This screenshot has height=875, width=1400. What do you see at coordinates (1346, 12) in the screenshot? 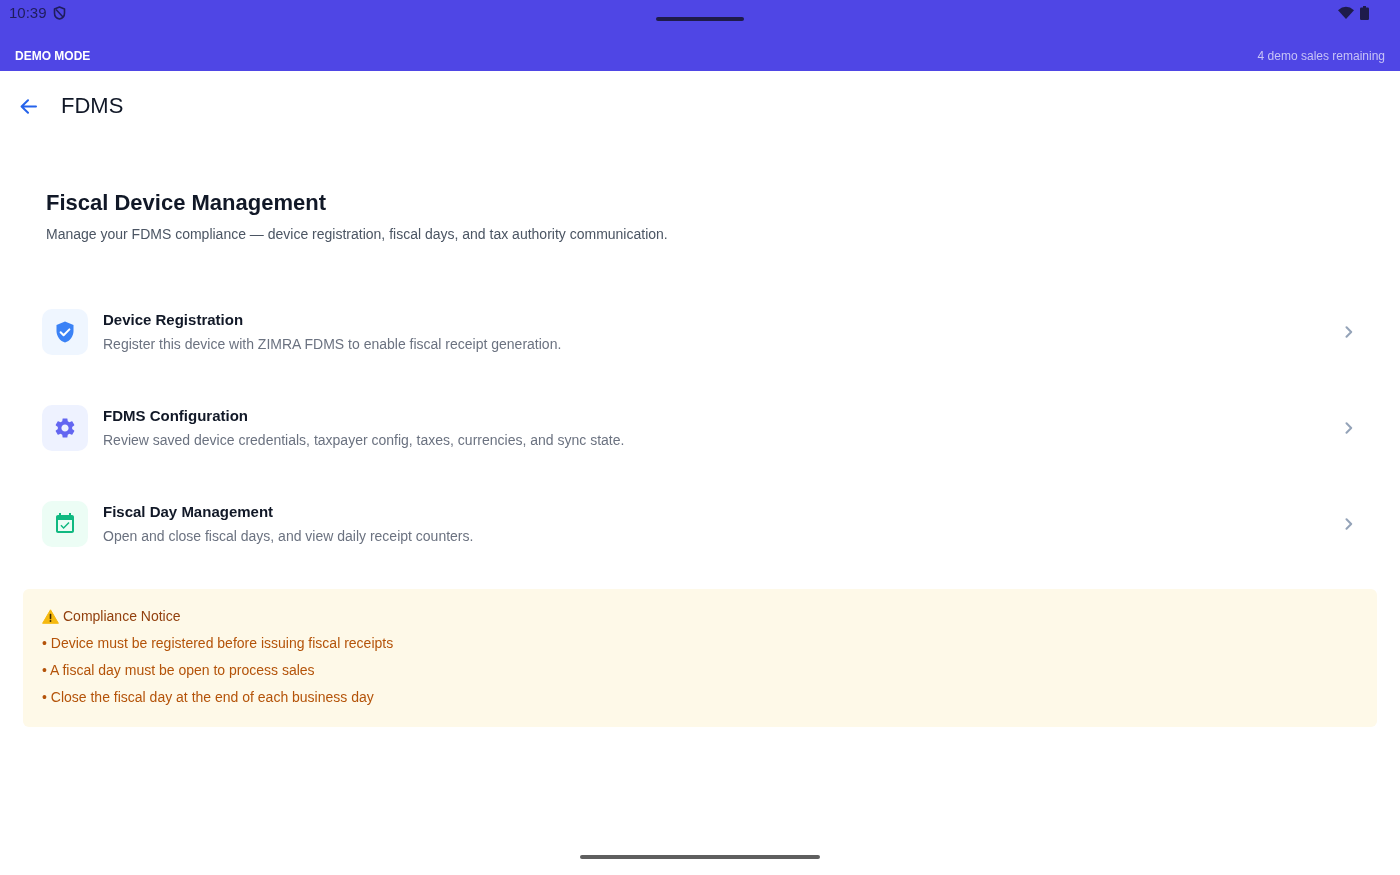
I see `wifi-icon` at bounding box center [1346, 12].